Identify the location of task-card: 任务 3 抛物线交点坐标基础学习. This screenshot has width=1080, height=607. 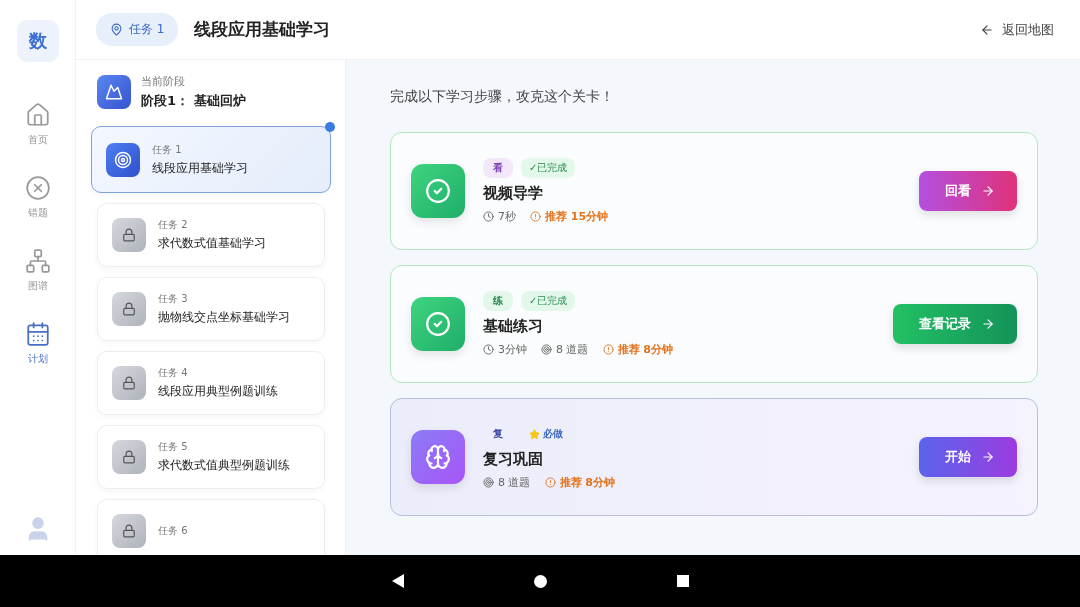
(211, 309).